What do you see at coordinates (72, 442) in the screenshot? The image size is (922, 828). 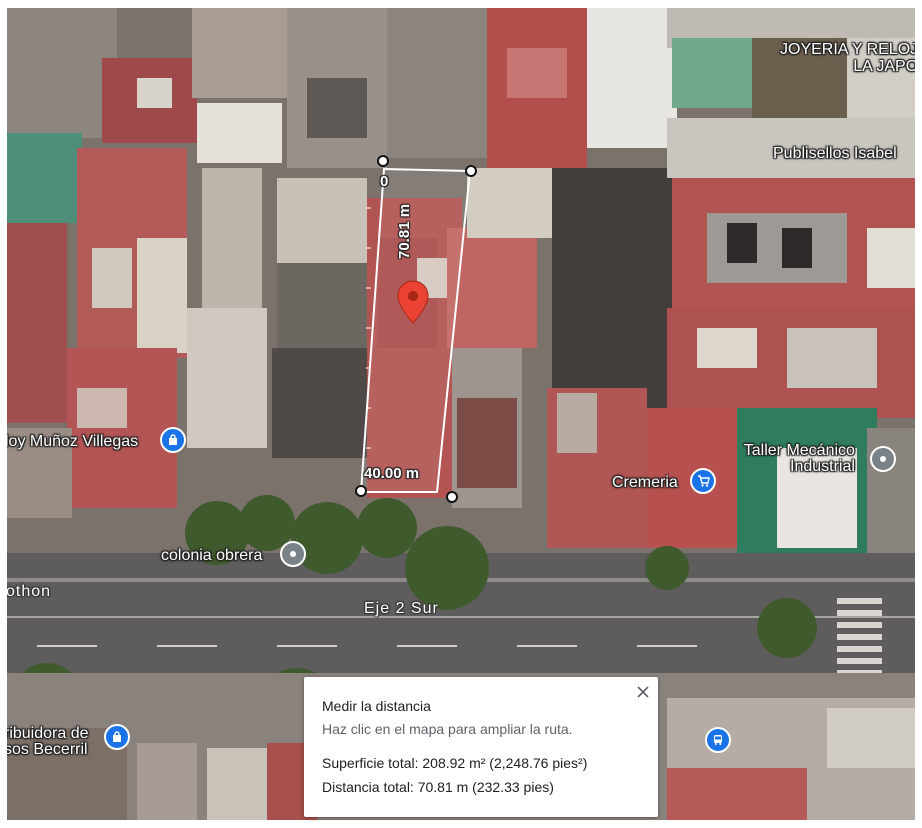 I see `place-label-munoz-villegas: loy Muñoz Villegas` at bounding box center [72, 442].